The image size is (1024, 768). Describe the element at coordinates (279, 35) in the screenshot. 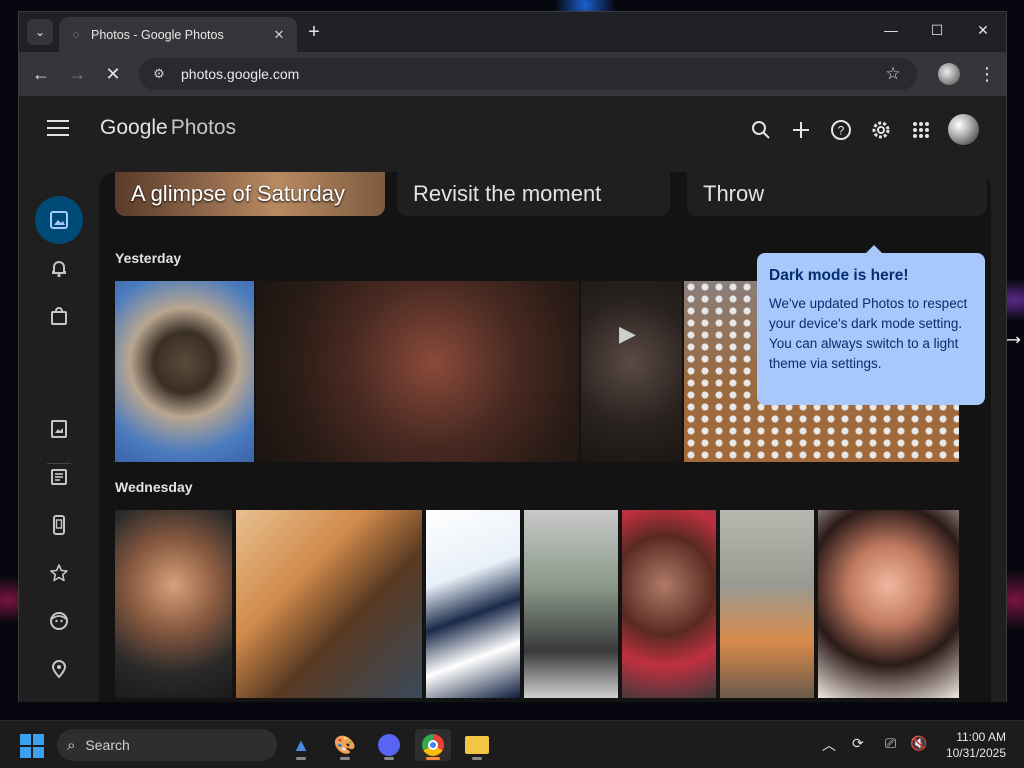

I see `close-tab-icon: ✕` at that location.